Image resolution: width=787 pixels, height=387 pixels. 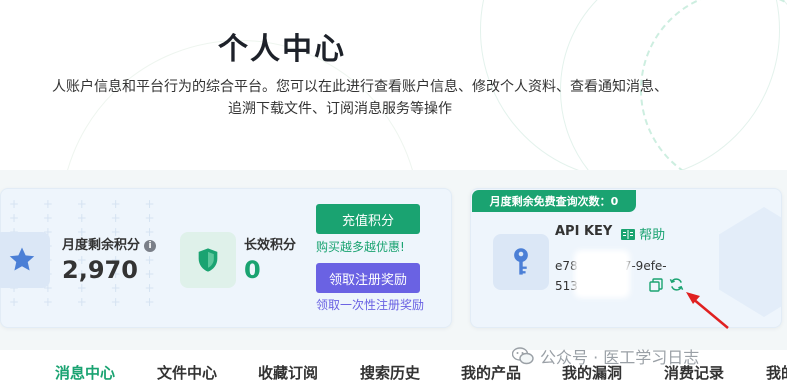 I want to click on watermark: 公众号 · 医工学习日志, so click(x=642, y=356).